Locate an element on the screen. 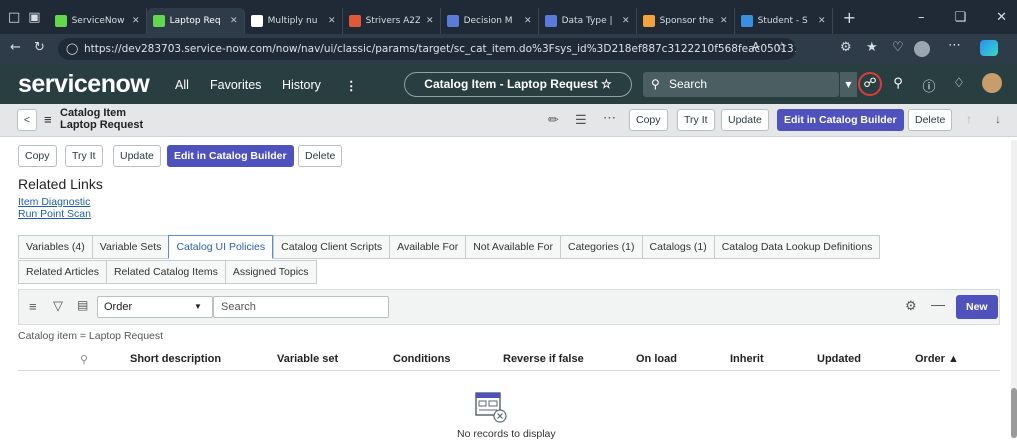 This screenshot has height=440, width=1017. global-search-input: ⚲ Search is located at coordinates (741, 84).